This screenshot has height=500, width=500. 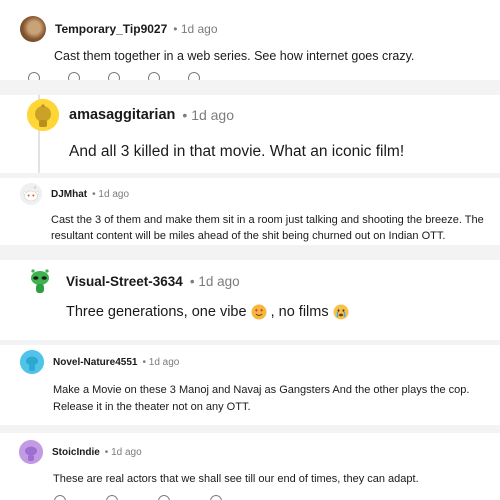 What do you see at coordinates (69, 194) in the screenshot?
I see `username: DJMhat` at bounding box center [69, 194].